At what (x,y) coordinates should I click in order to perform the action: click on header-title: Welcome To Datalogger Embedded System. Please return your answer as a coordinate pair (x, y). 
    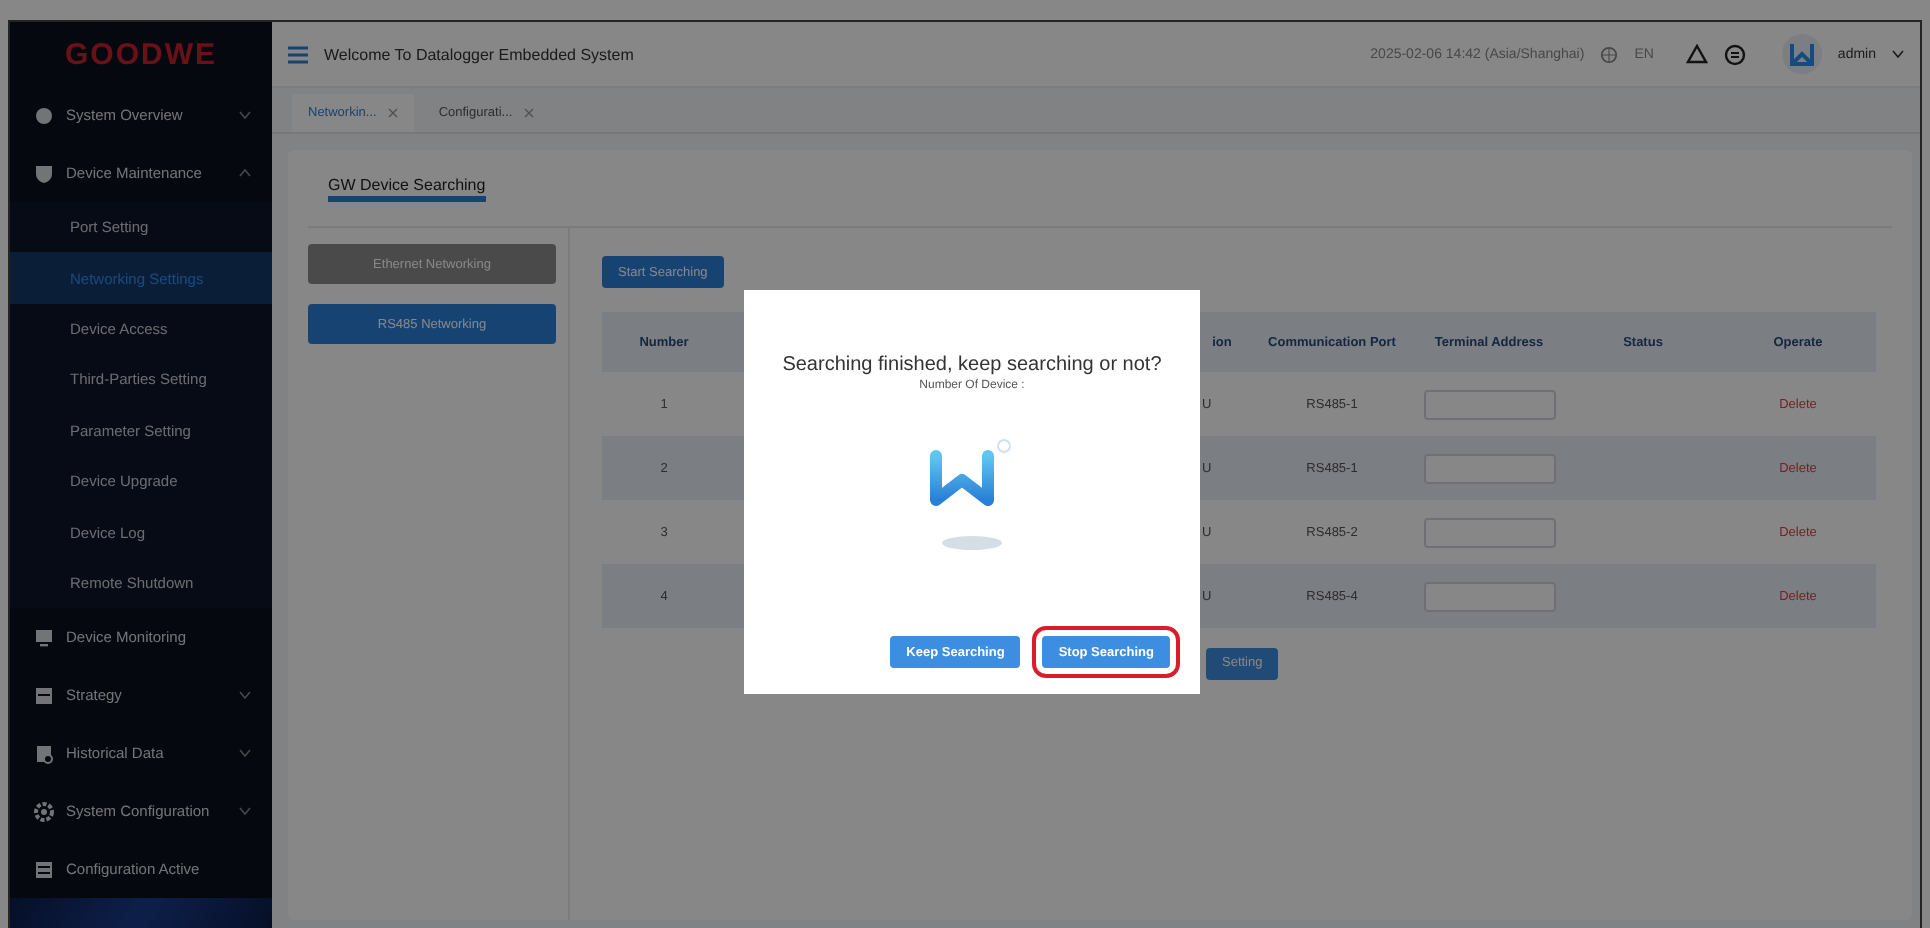
    Looking at the image, I should click on (480, 54).